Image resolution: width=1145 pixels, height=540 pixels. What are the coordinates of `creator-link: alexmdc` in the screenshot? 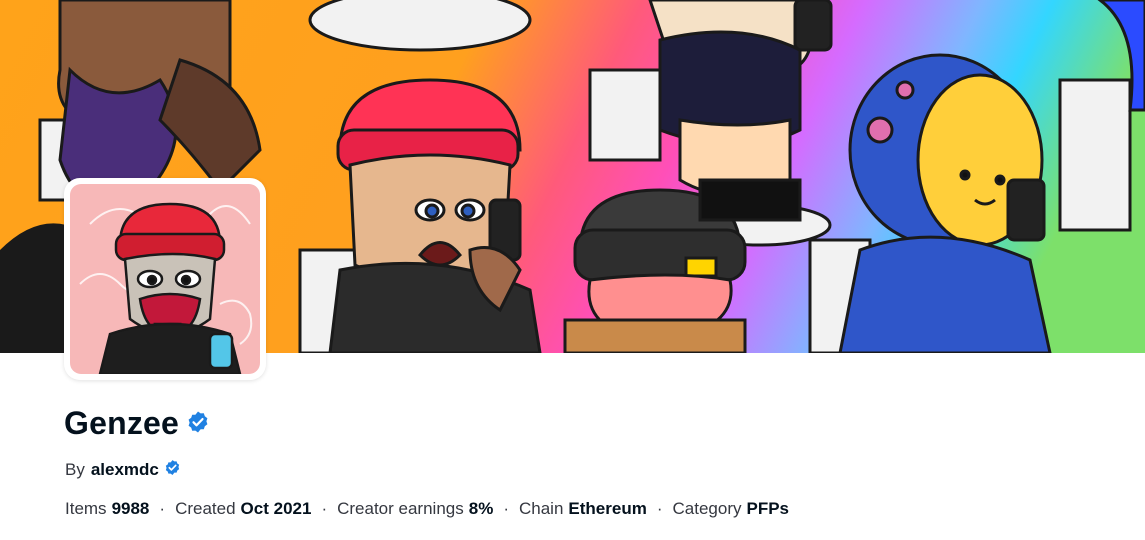 It's located at (125, 470).